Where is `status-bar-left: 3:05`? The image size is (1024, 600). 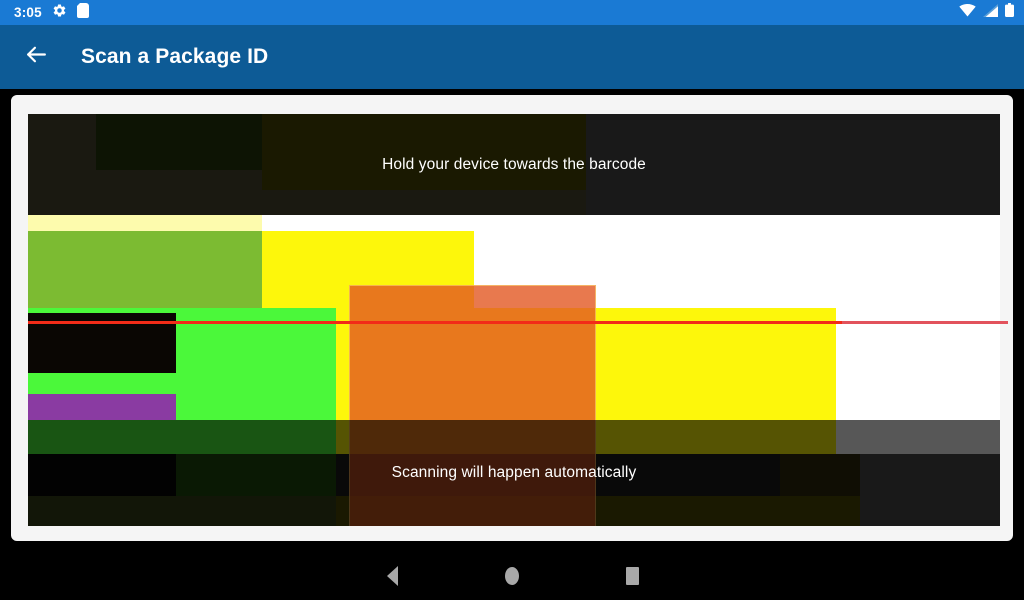
status-bar-left: 3:05 is located at coordinates (51, 12).